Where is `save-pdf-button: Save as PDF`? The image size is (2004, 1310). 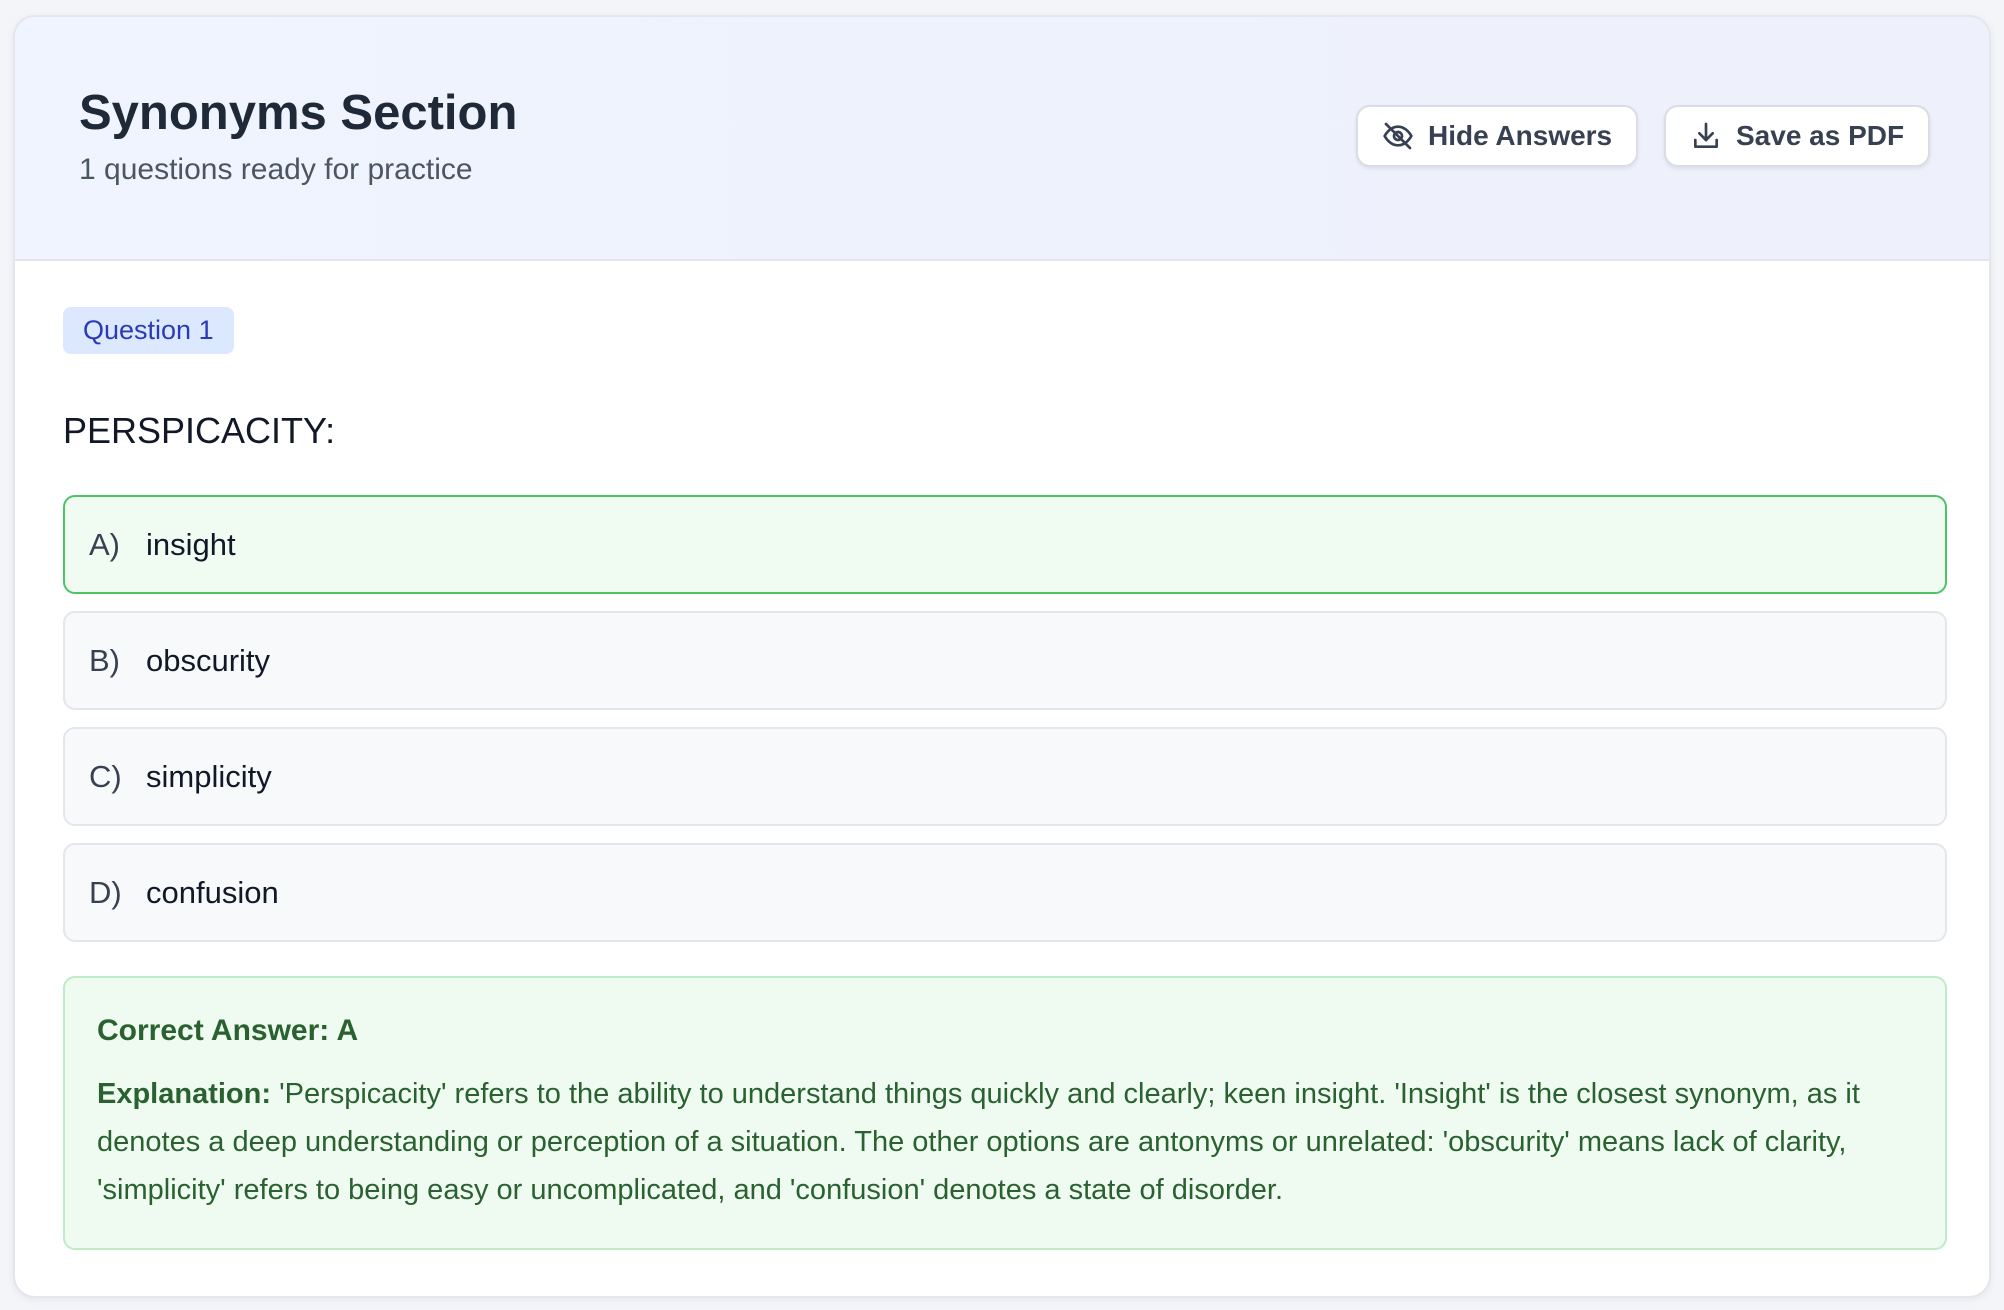 save-pdf-button: Save as PDF is located at coordinates (1797, 136).